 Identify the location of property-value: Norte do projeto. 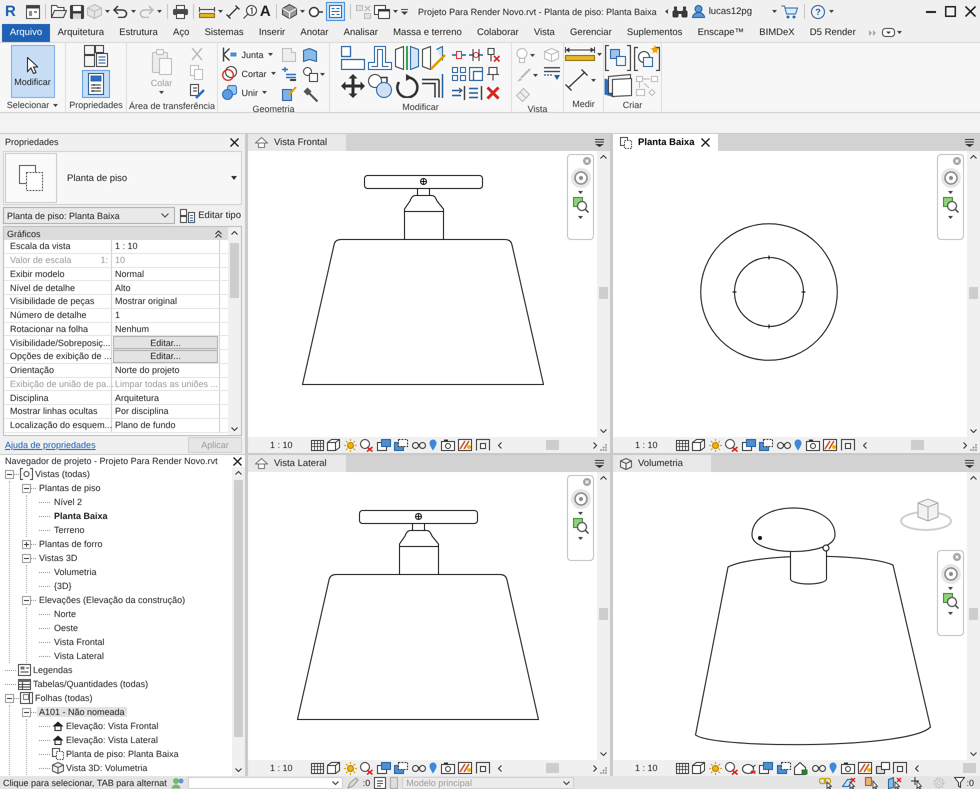
(166, 370).